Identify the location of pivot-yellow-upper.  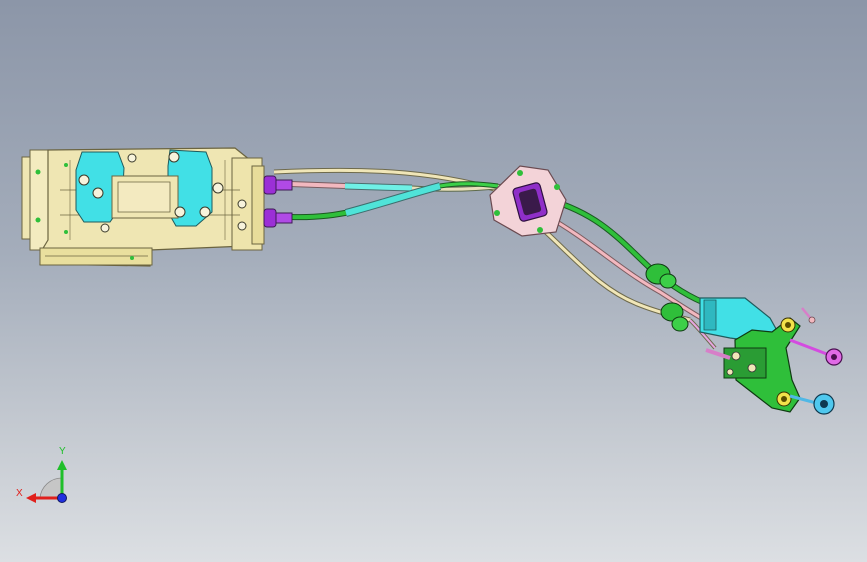
(788, 325).